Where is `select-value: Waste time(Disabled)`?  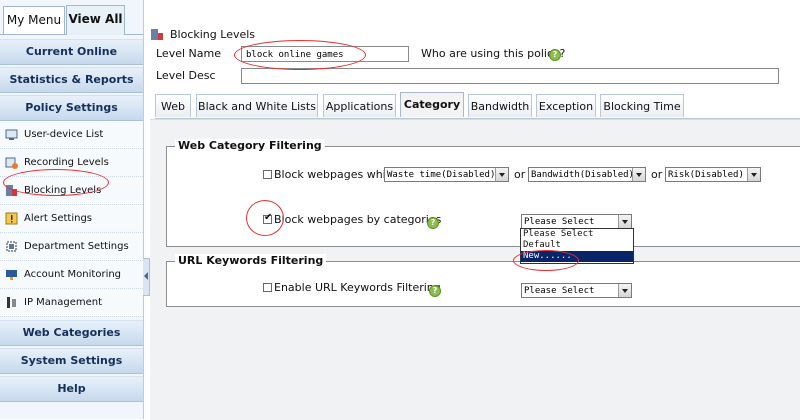
select-value: Waste time(Disabled) is located at coordinates (441, 175).